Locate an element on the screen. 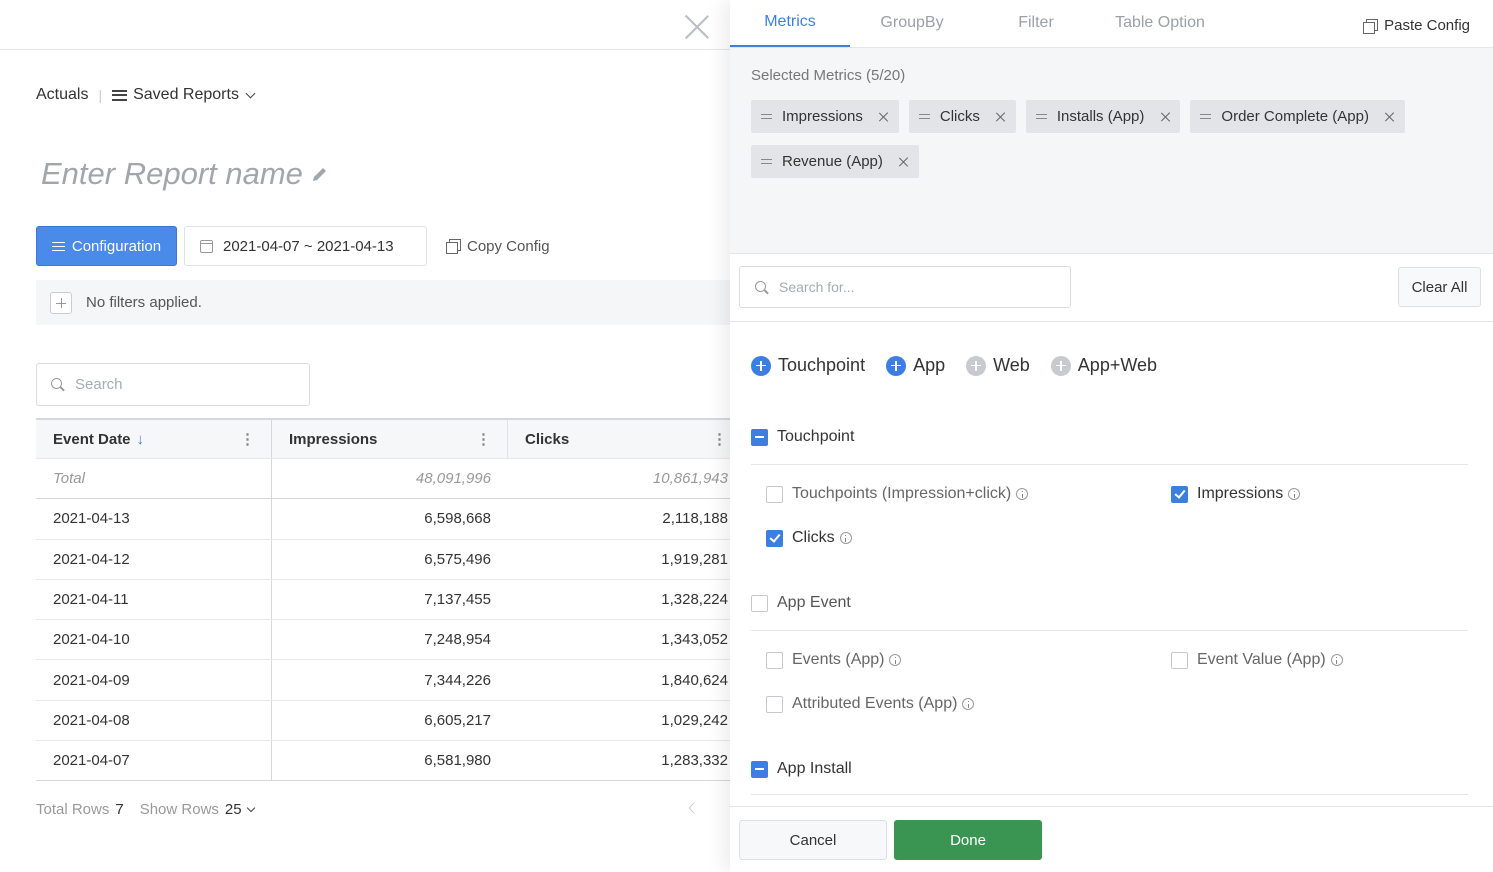 The height and width of the screenshot is (872, 1493). category-app-web: App+Web is located at coordinates (1103, 365).